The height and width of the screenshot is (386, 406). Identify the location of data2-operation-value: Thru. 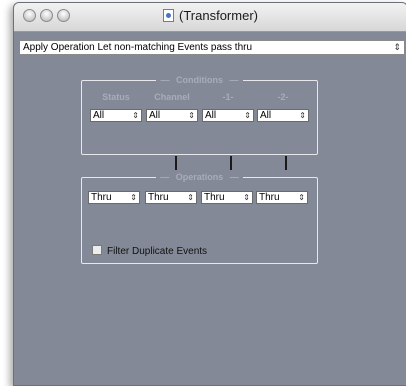
(269, 197).